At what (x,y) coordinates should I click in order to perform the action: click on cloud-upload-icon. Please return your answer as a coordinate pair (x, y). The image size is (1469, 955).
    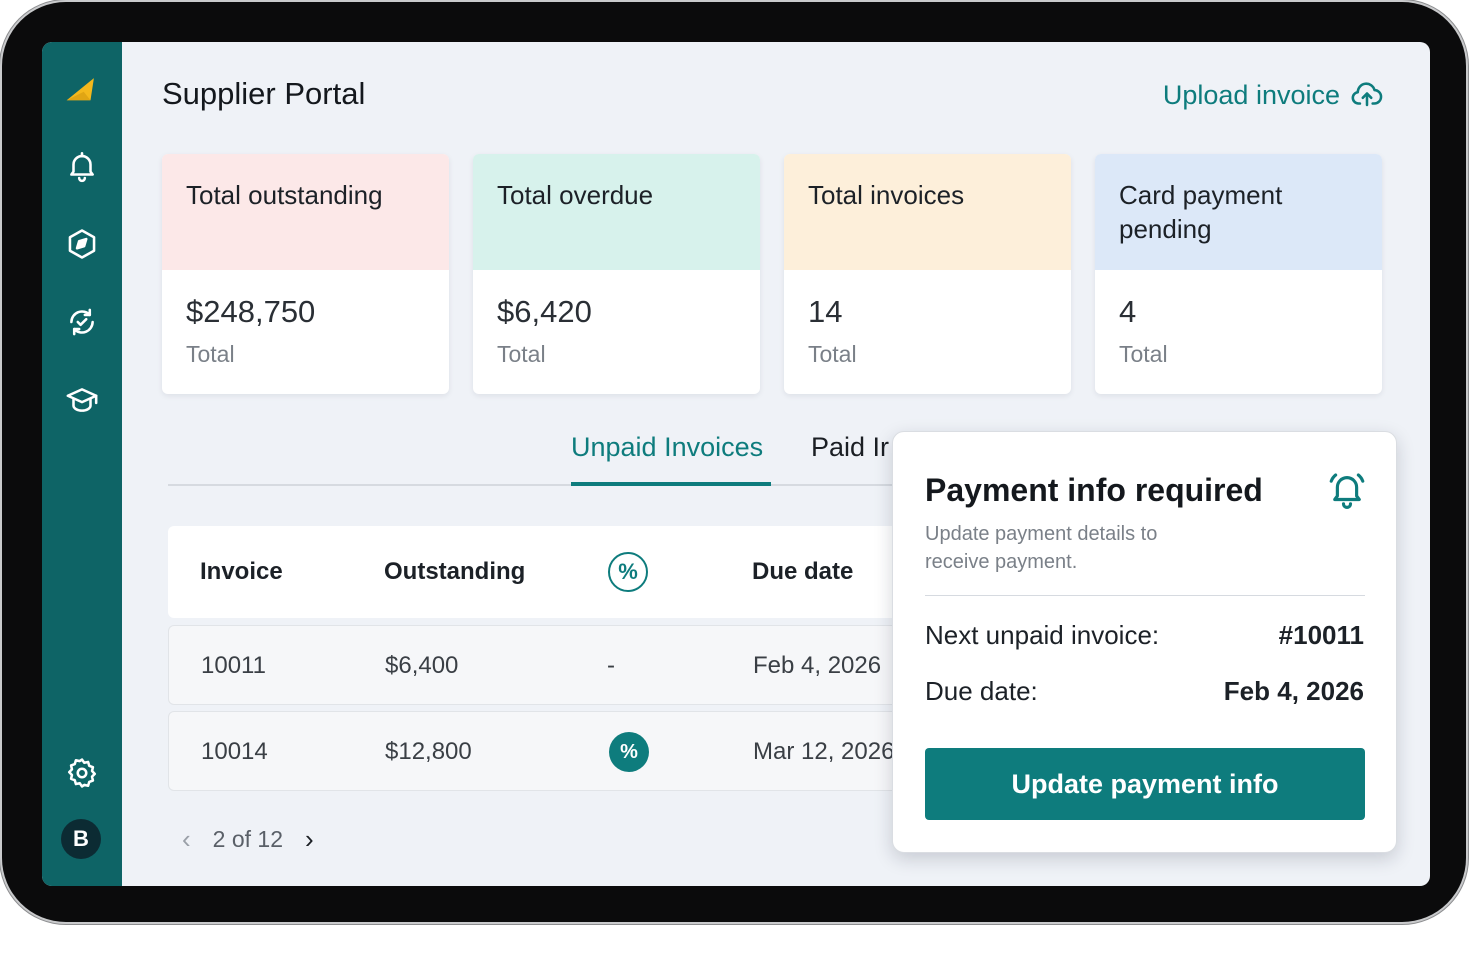
    Looking at the image, I should click on (1367, 94).